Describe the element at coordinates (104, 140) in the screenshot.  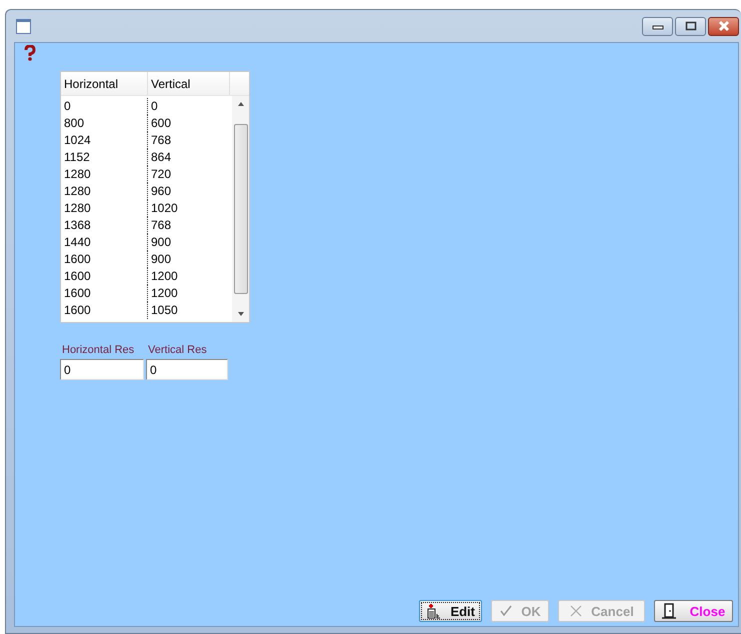
I see `table-cell: 1024` at that location.